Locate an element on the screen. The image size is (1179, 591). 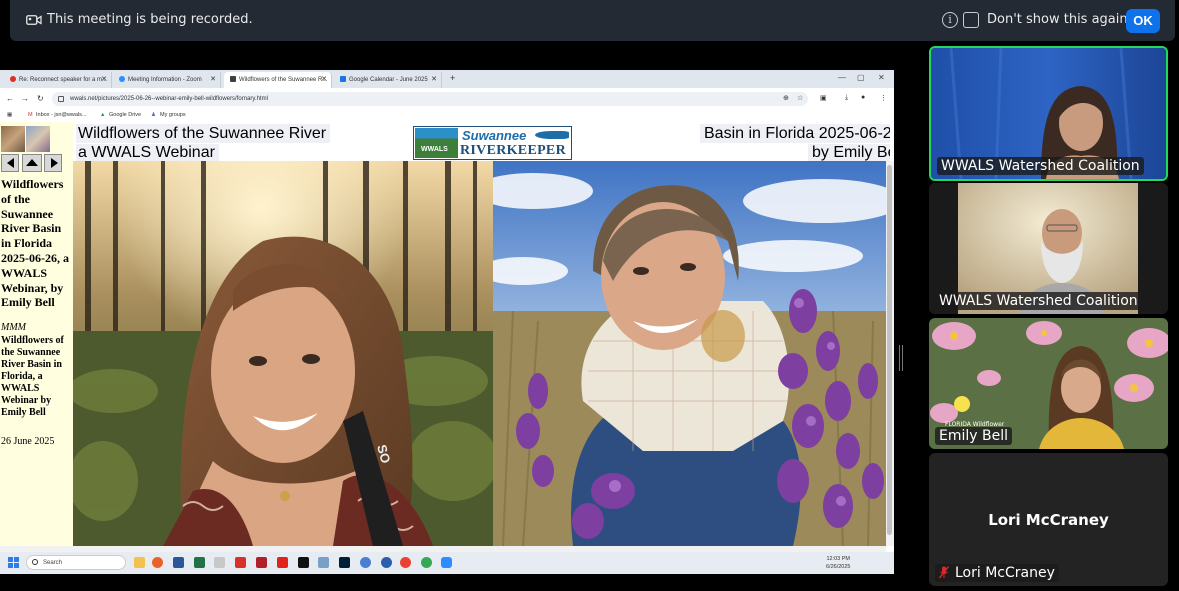
participant-name-label: Lori McCraney is located at coordinates (997, 573).